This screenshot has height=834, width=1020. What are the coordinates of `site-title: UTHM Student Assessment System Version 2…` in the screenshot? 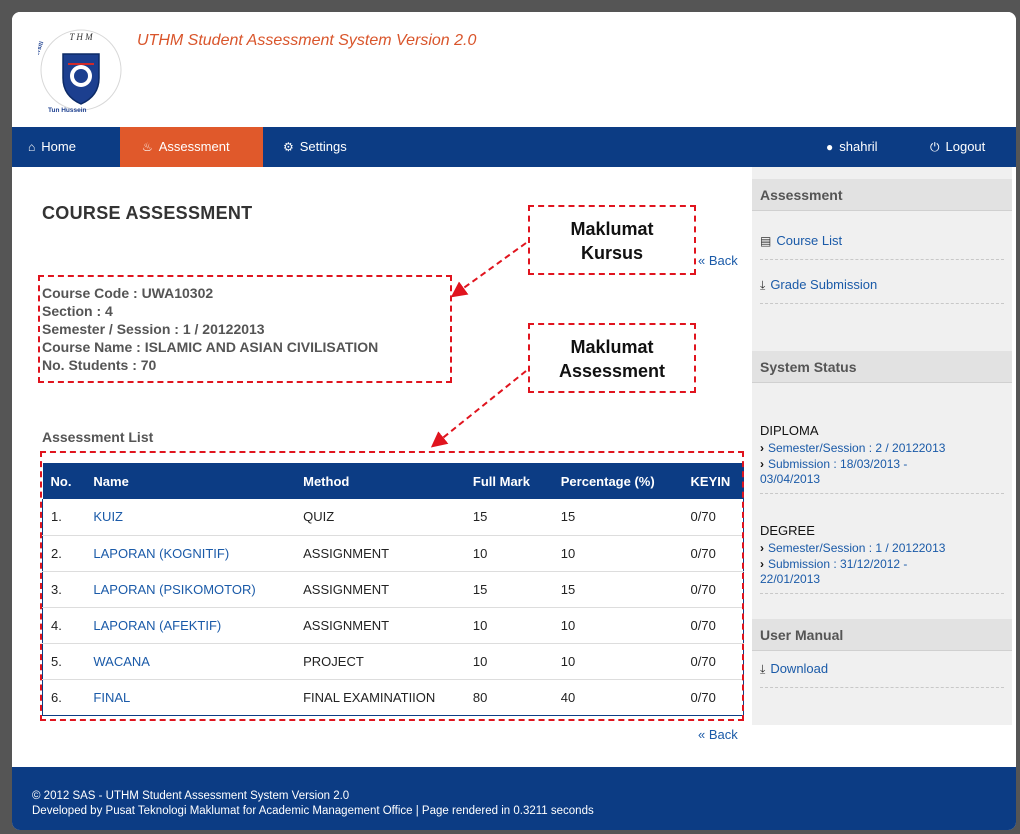 It's located at (307, 40).